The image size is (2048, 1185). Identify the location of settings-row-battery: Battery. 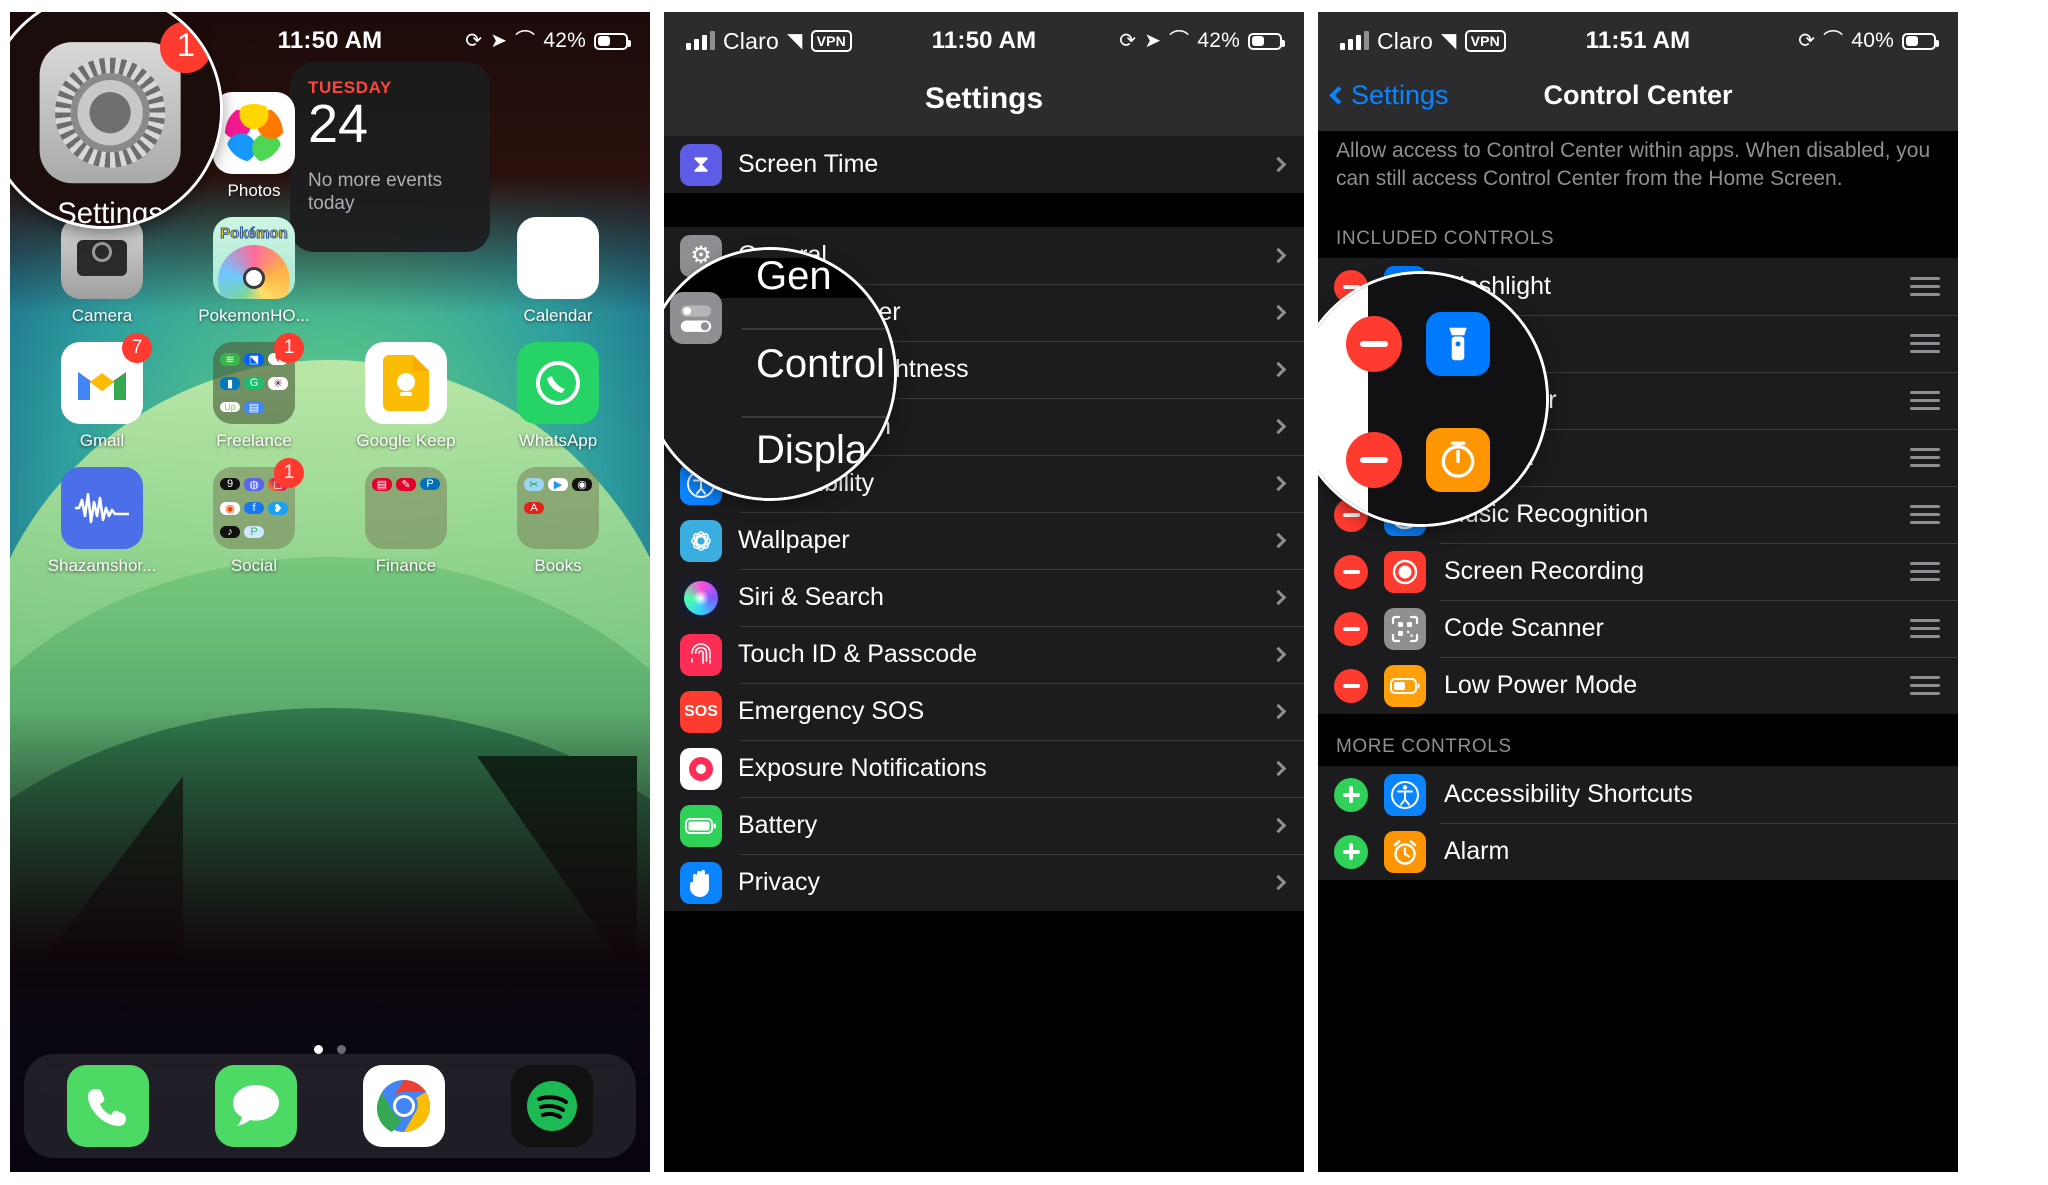
(984, 825).